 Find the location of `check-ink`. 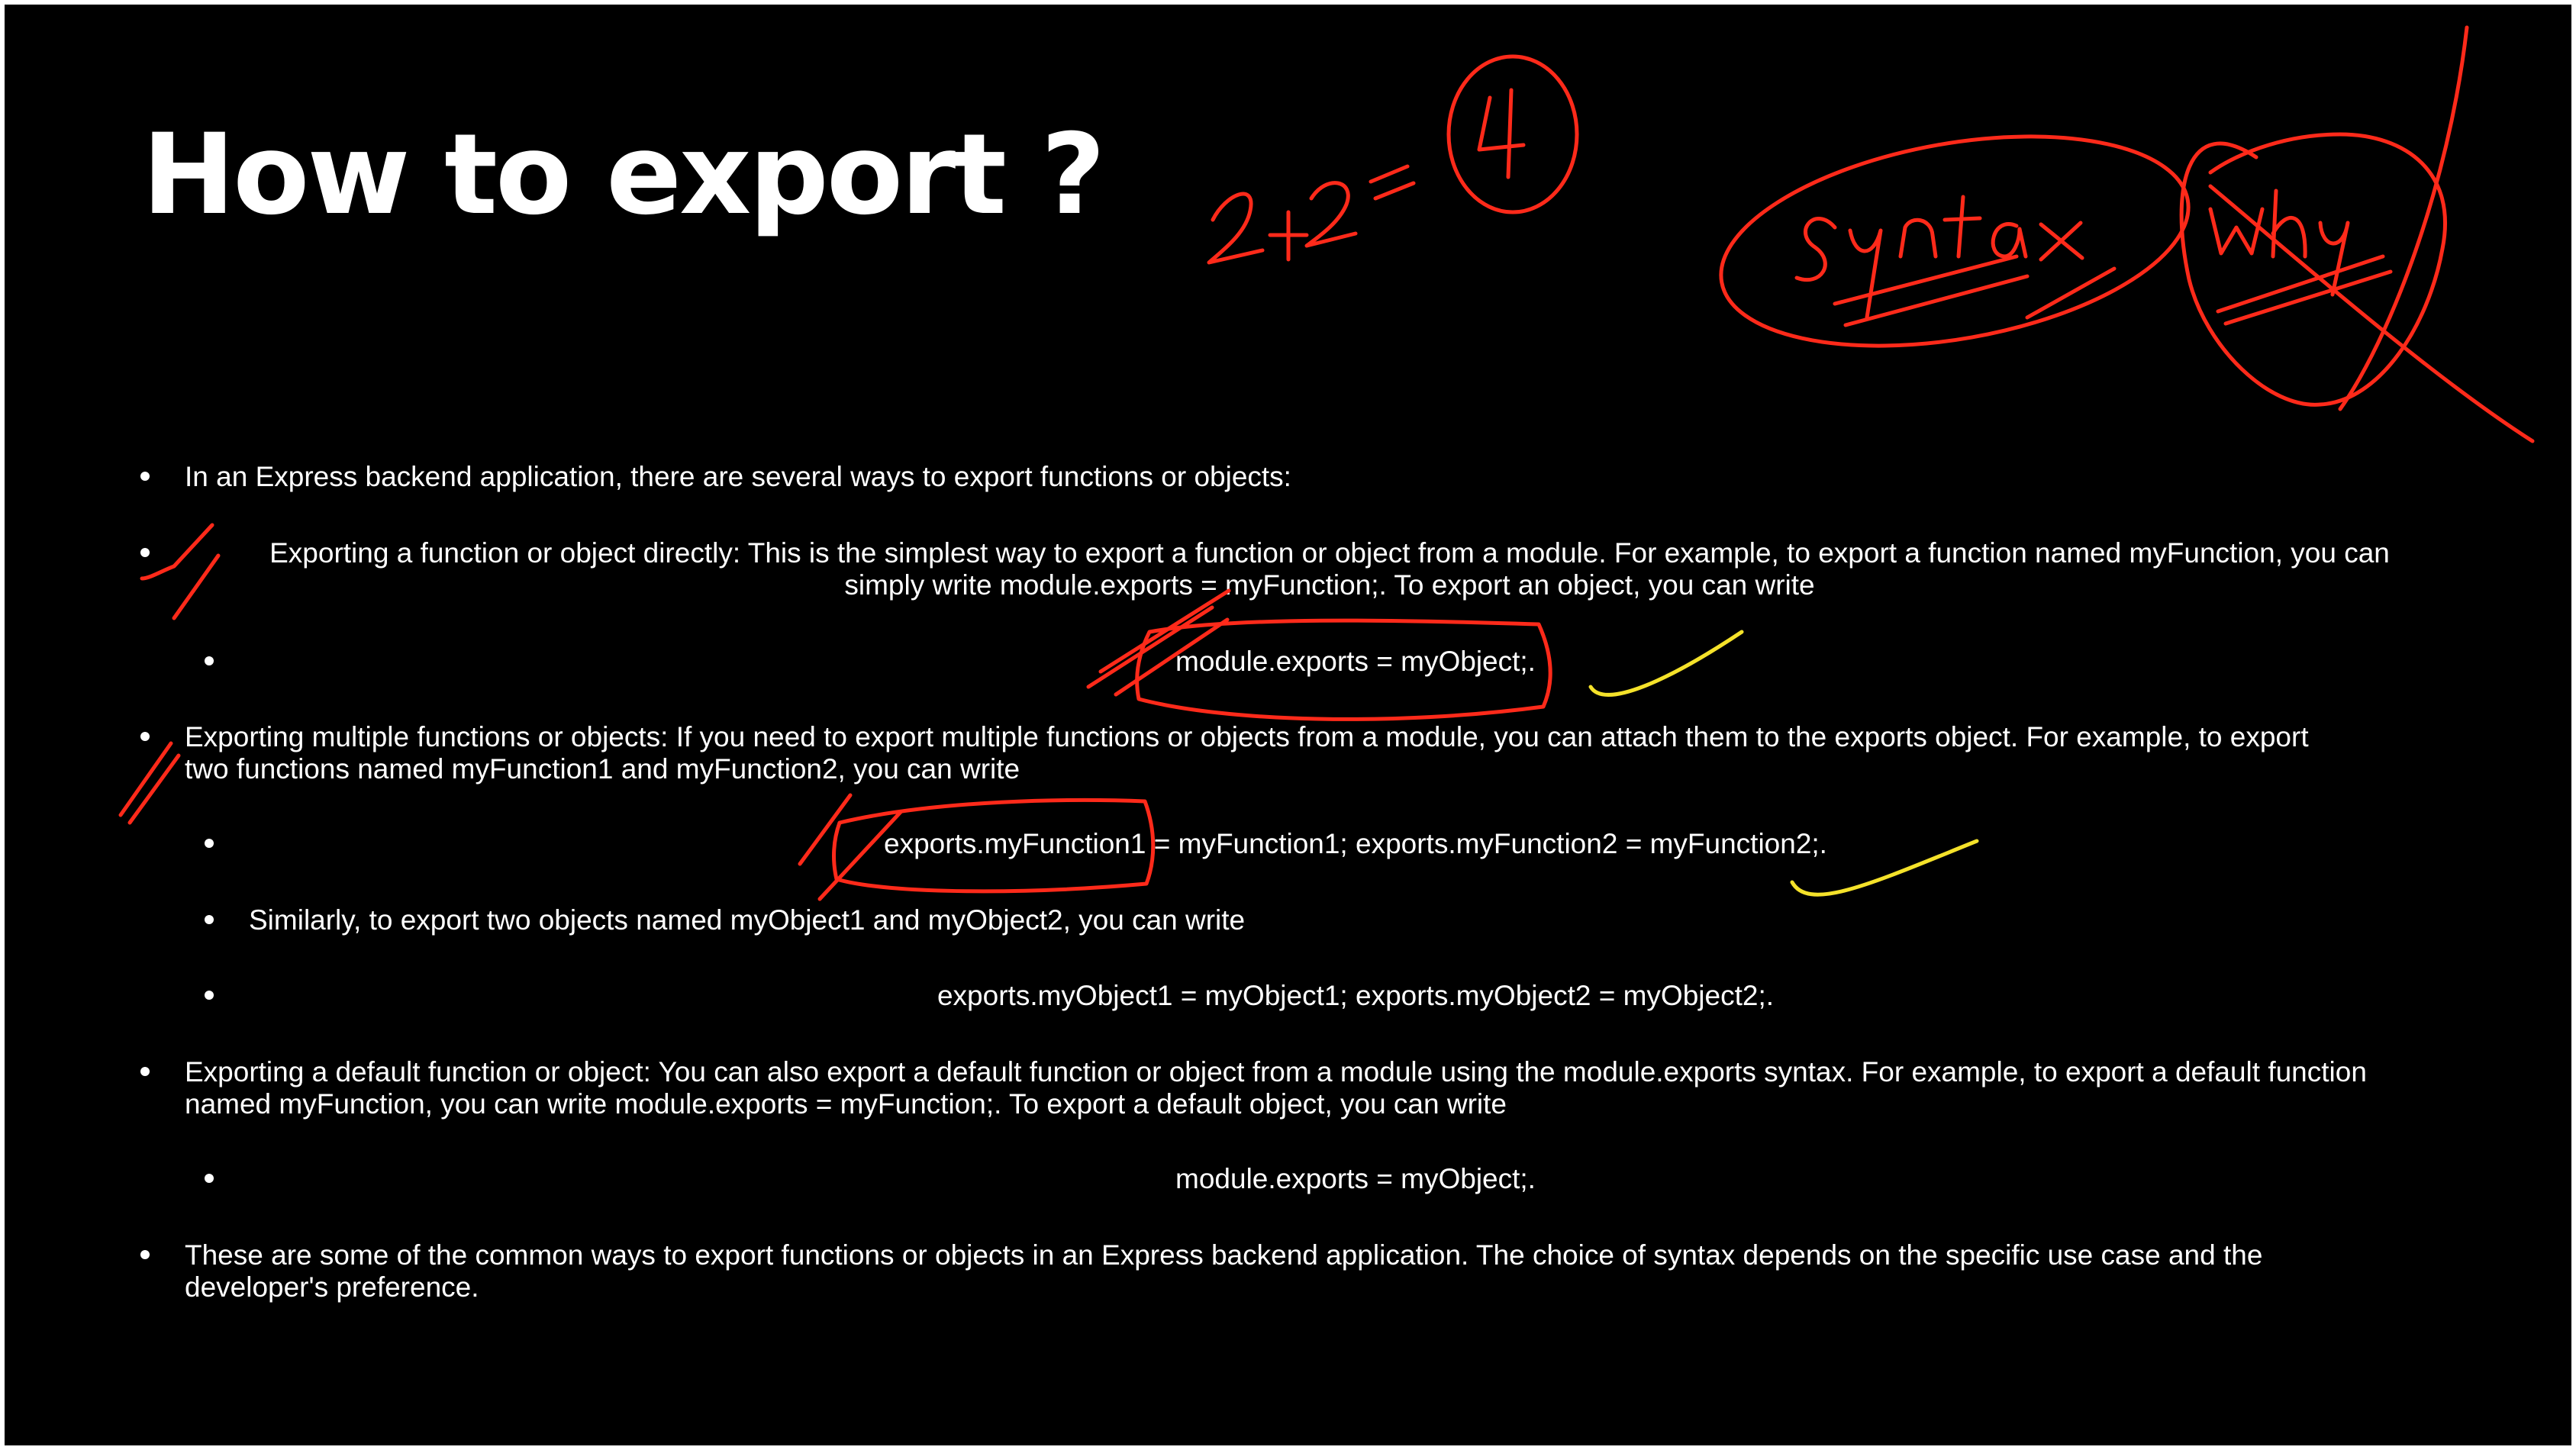

check-ink is located at coordinates (150, 783).